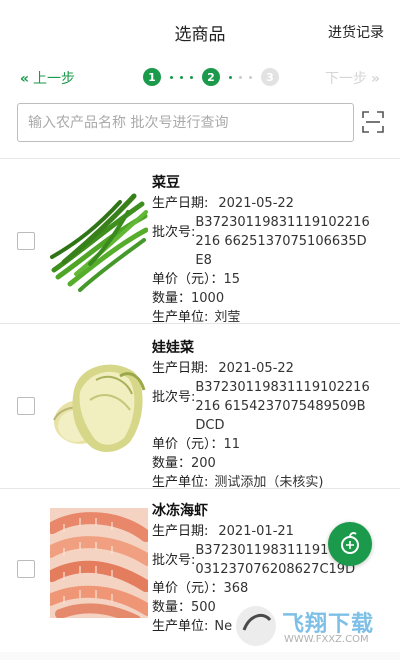 Image resolution: width=400 pixels, height=660 pixels. I want to click on step-indicator: 1 2 3, so click(211, 77).